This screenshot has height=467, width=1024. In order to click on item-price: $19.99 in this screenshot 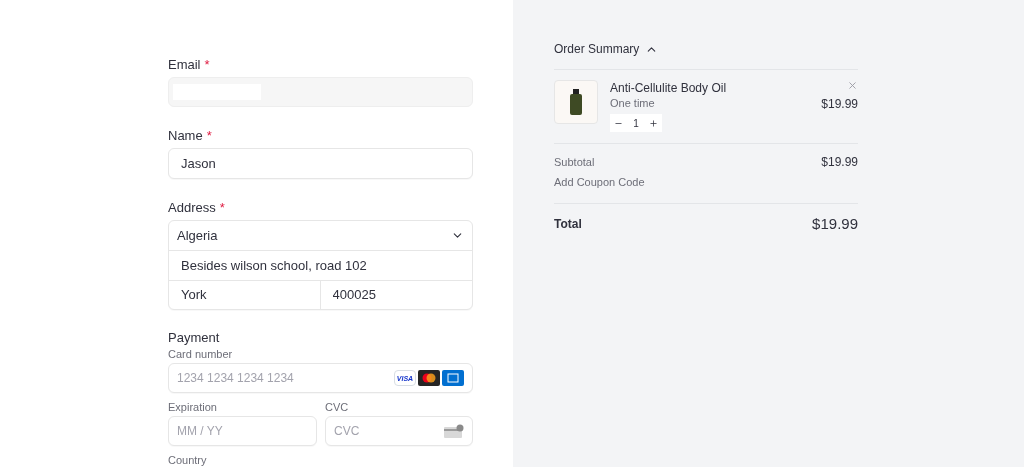, I will do `click(839, 104)`.